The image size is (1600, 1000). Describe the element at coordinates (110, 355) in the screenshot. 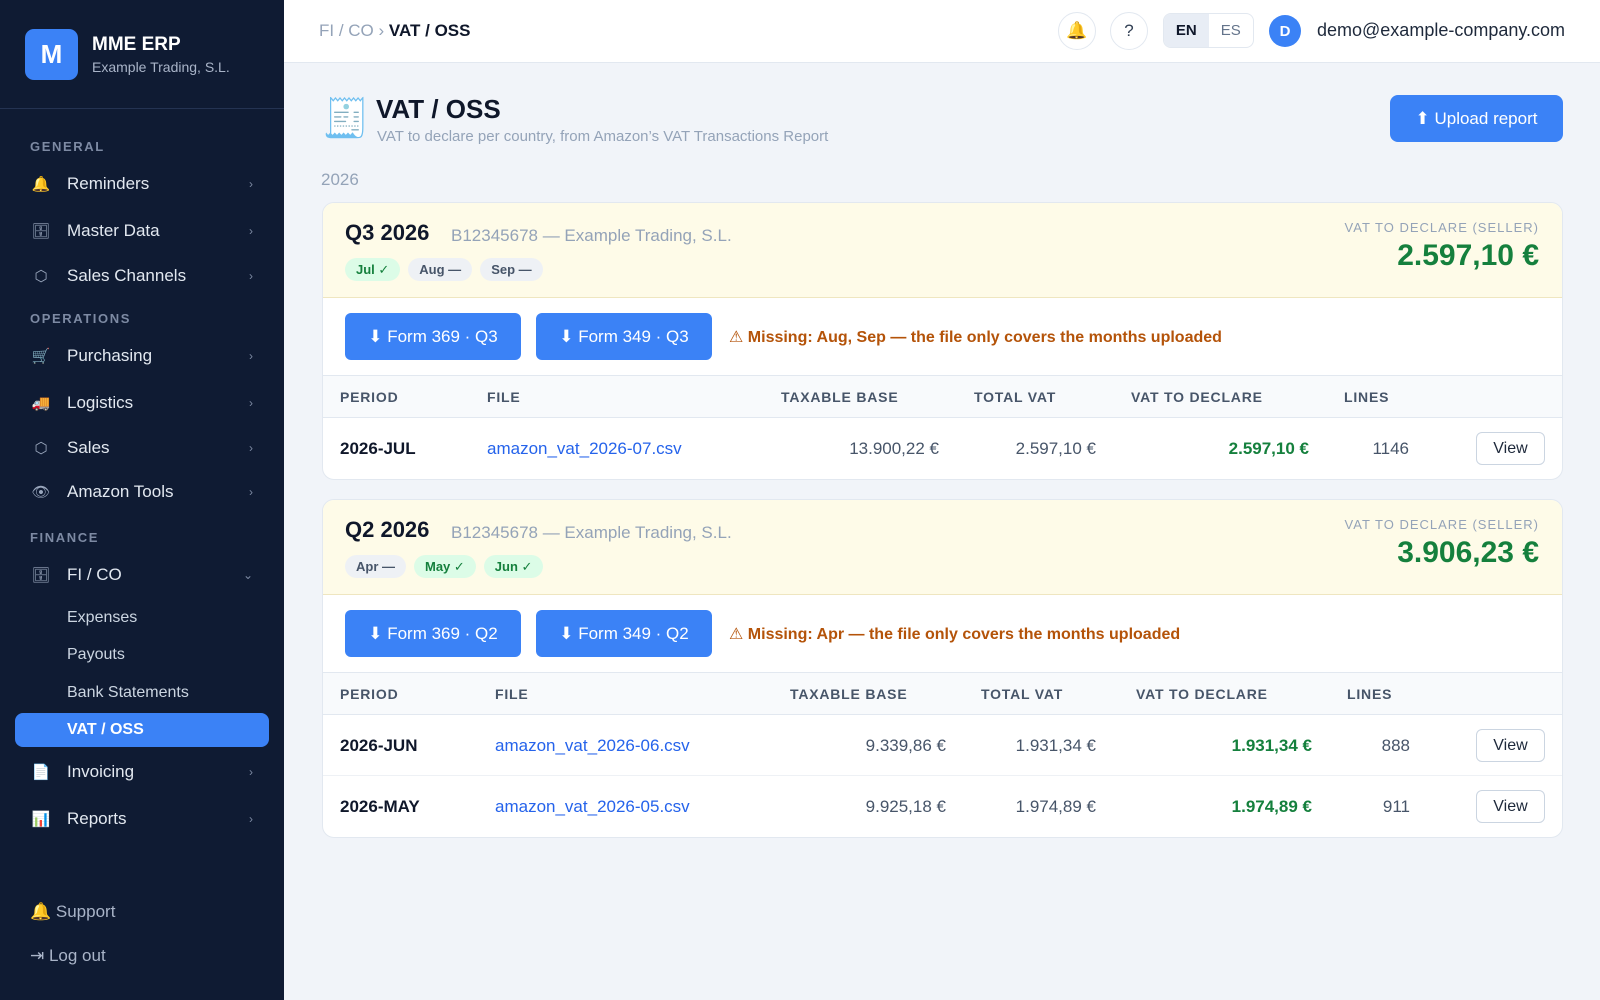

I see `sidebar-item-label: Purchasing` at that location.